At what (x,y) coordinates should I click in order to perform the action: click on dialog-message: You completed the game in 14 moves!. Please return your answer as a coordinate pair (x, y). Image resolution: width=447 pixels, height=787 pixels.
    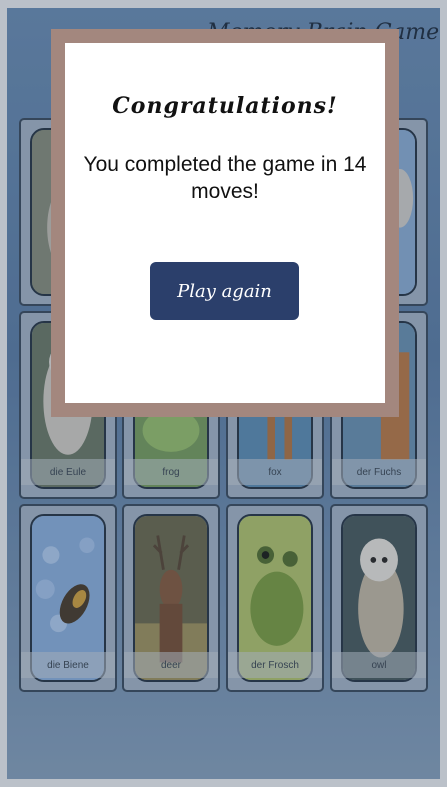
    Looking at the image, I should click on (225, 178).